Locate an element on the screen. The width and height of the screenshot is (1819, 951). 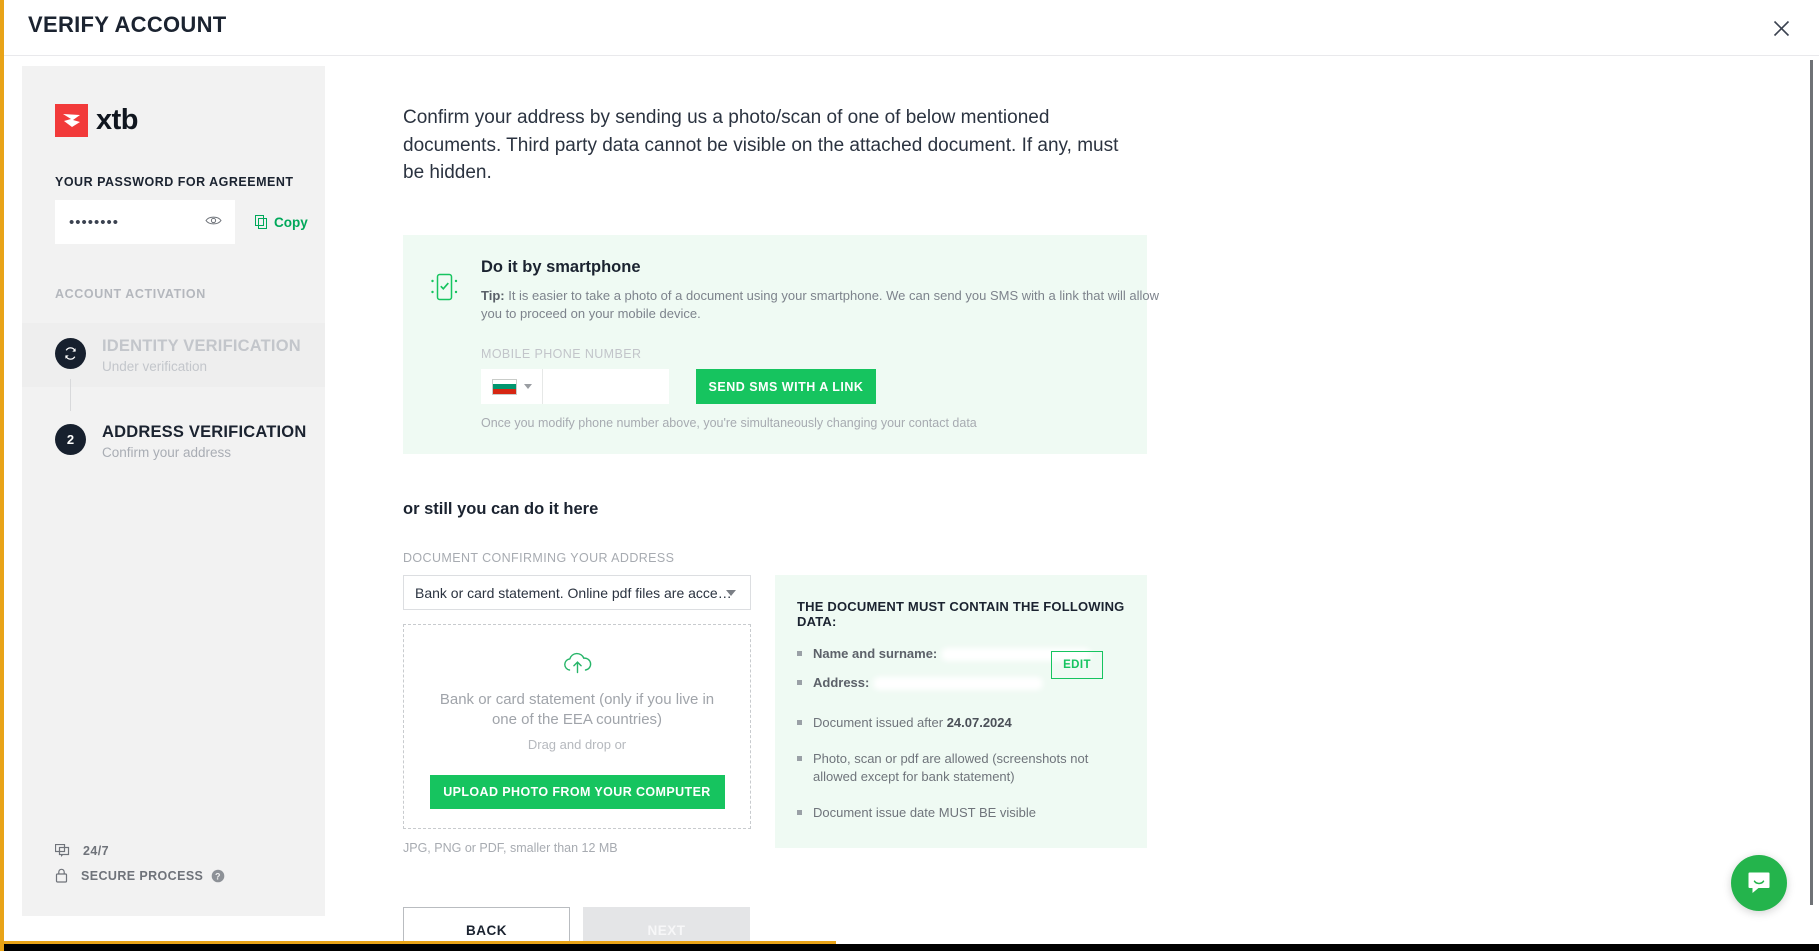
support-hours-row: 24/7 is located at coordinates (146, 851).